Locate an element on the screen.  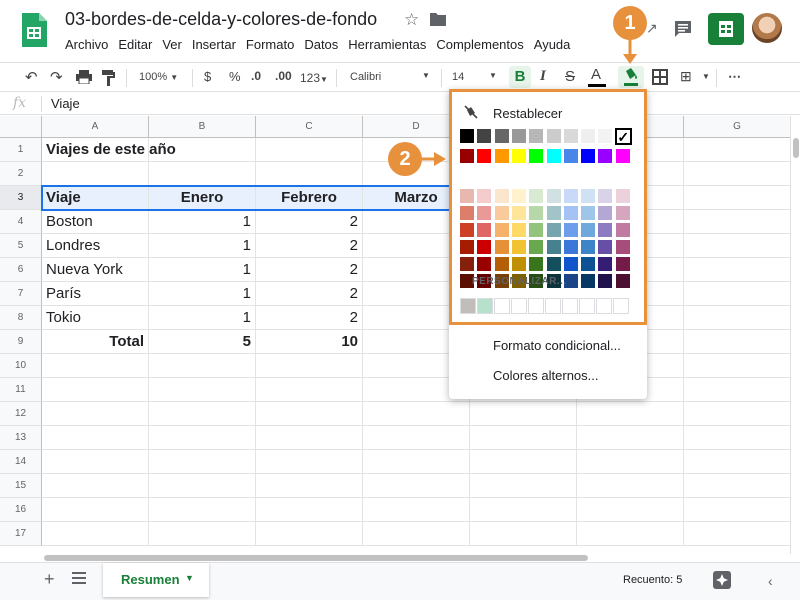
row-header-10: 10 is located at coordinates (21, 366).